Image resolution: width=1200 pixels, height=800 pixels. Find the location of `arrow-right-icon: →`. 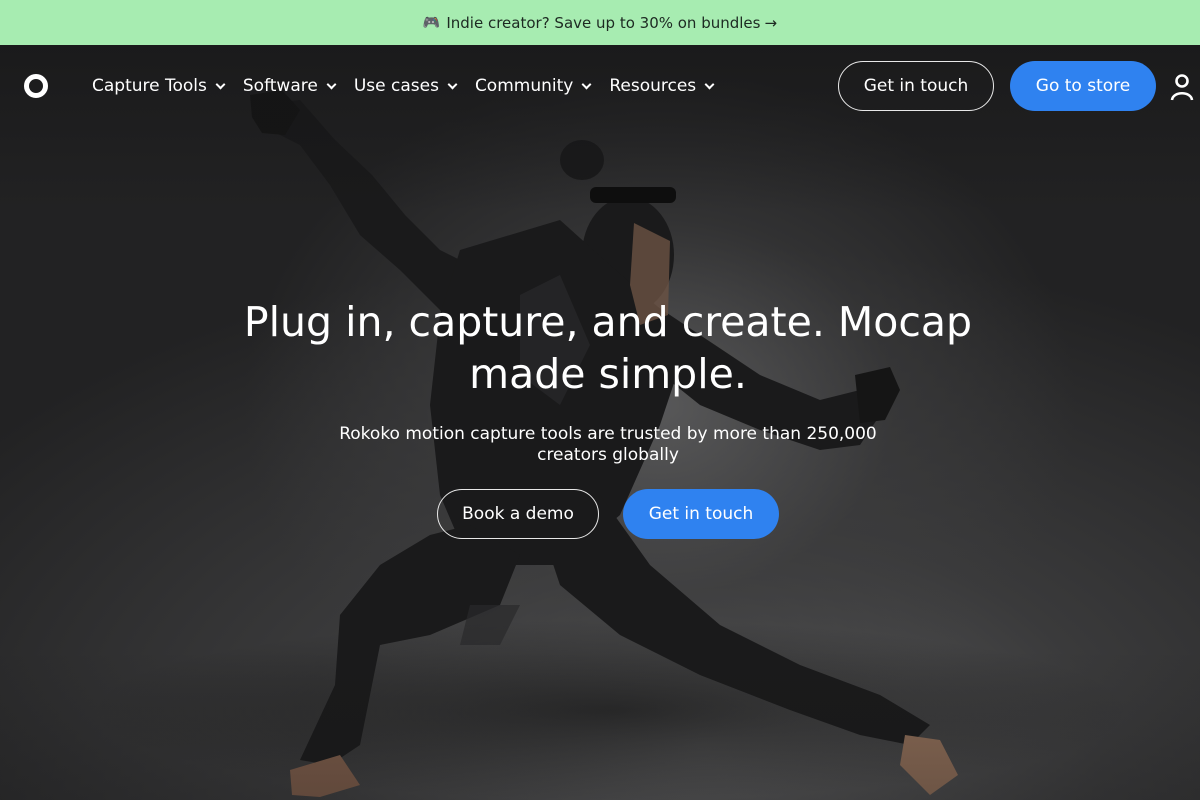

arrow-right-icon: → is located at coordinates (771, 22).